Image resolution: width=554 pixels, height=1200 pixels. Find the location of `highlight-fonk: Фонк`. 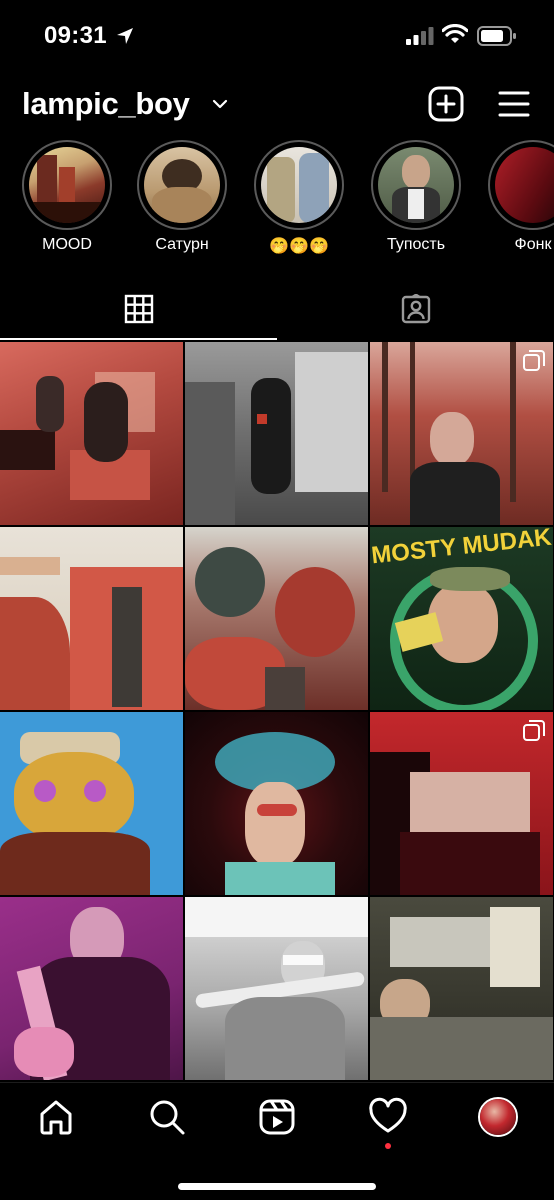

highlight-fonk: Фонк is located at coordinates (518, 200).